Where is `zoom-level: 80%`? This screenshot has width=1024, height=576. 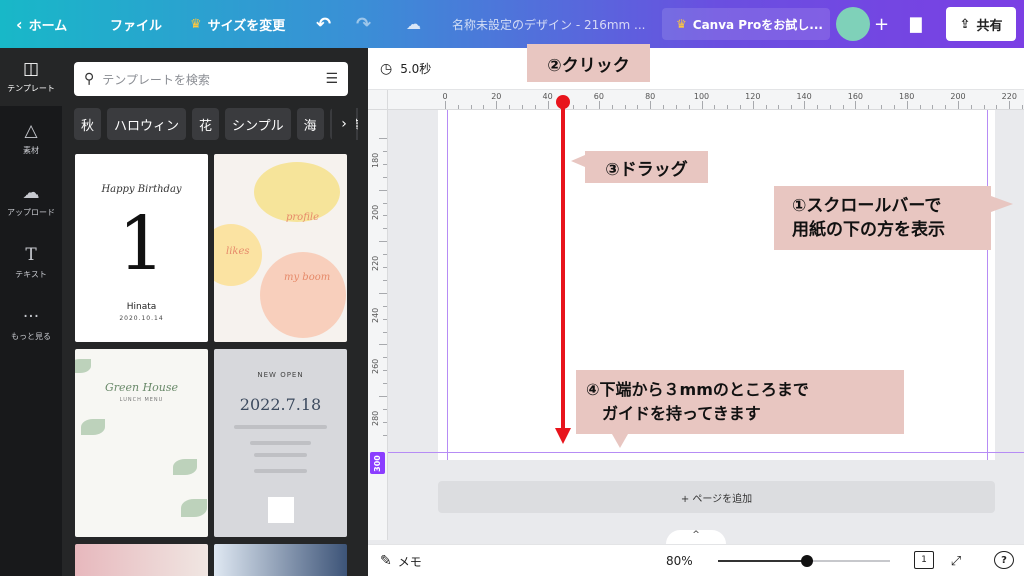 zoom-level: 80% is located at coordinates (679, 560).